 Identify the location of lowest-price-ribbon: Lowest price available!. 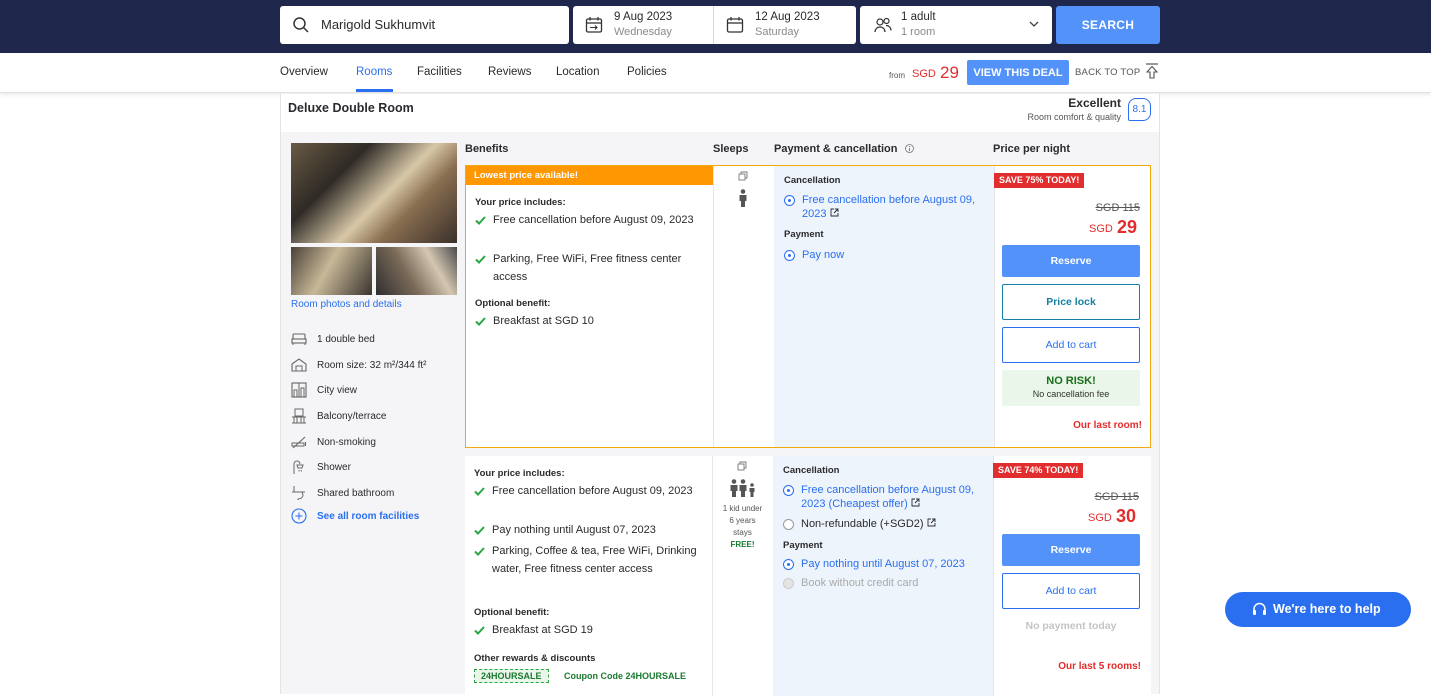
(589, 175).